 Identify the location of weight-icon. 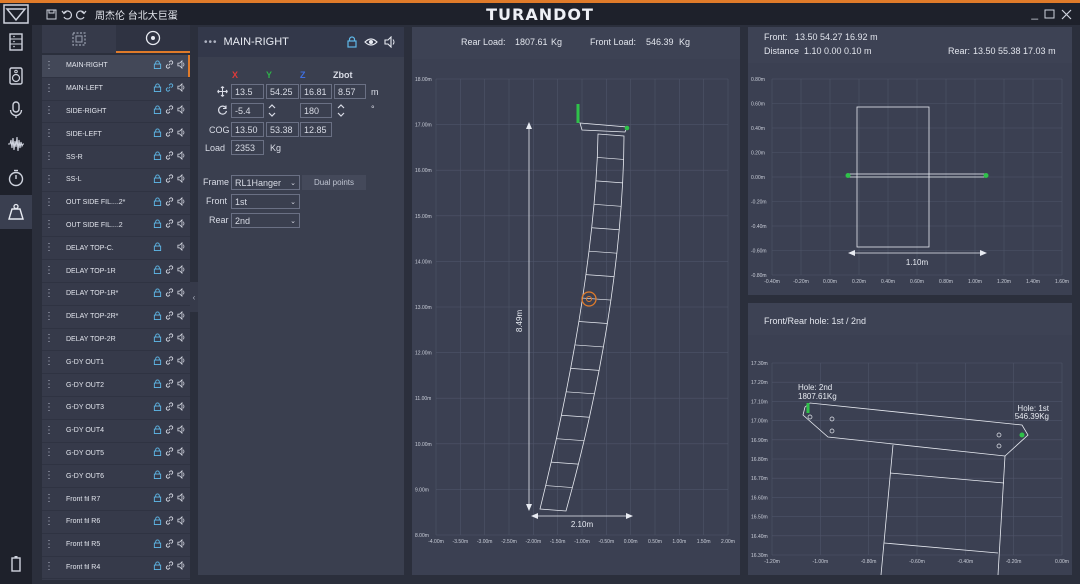
(16, 212).